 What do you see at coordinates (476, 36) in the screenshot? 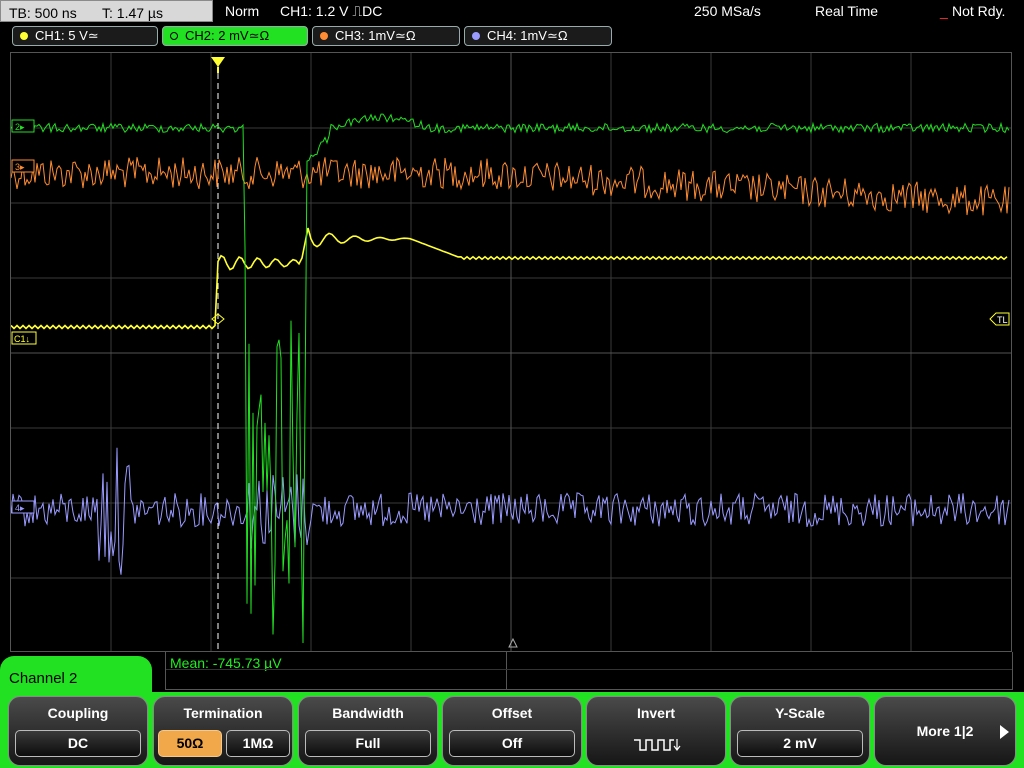
I see `ch4-color-icon` at bounding box center [476, 36].